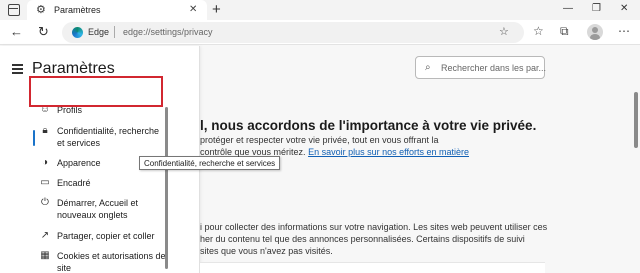 The height and width of the screenshot is (273, 640). Describe the element at coordinates (293, 32) in the screenshot. I see `address-bar: Edge edge://settings/privacy ☆` at that location.